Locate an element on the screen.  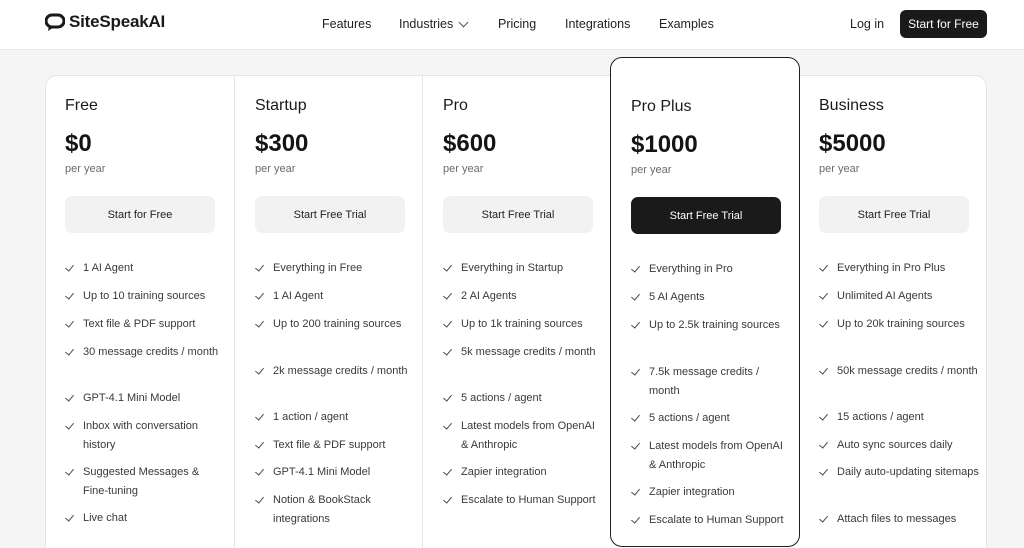
feature-text: Up to 10 training sources is located at coordinates (144, 296).